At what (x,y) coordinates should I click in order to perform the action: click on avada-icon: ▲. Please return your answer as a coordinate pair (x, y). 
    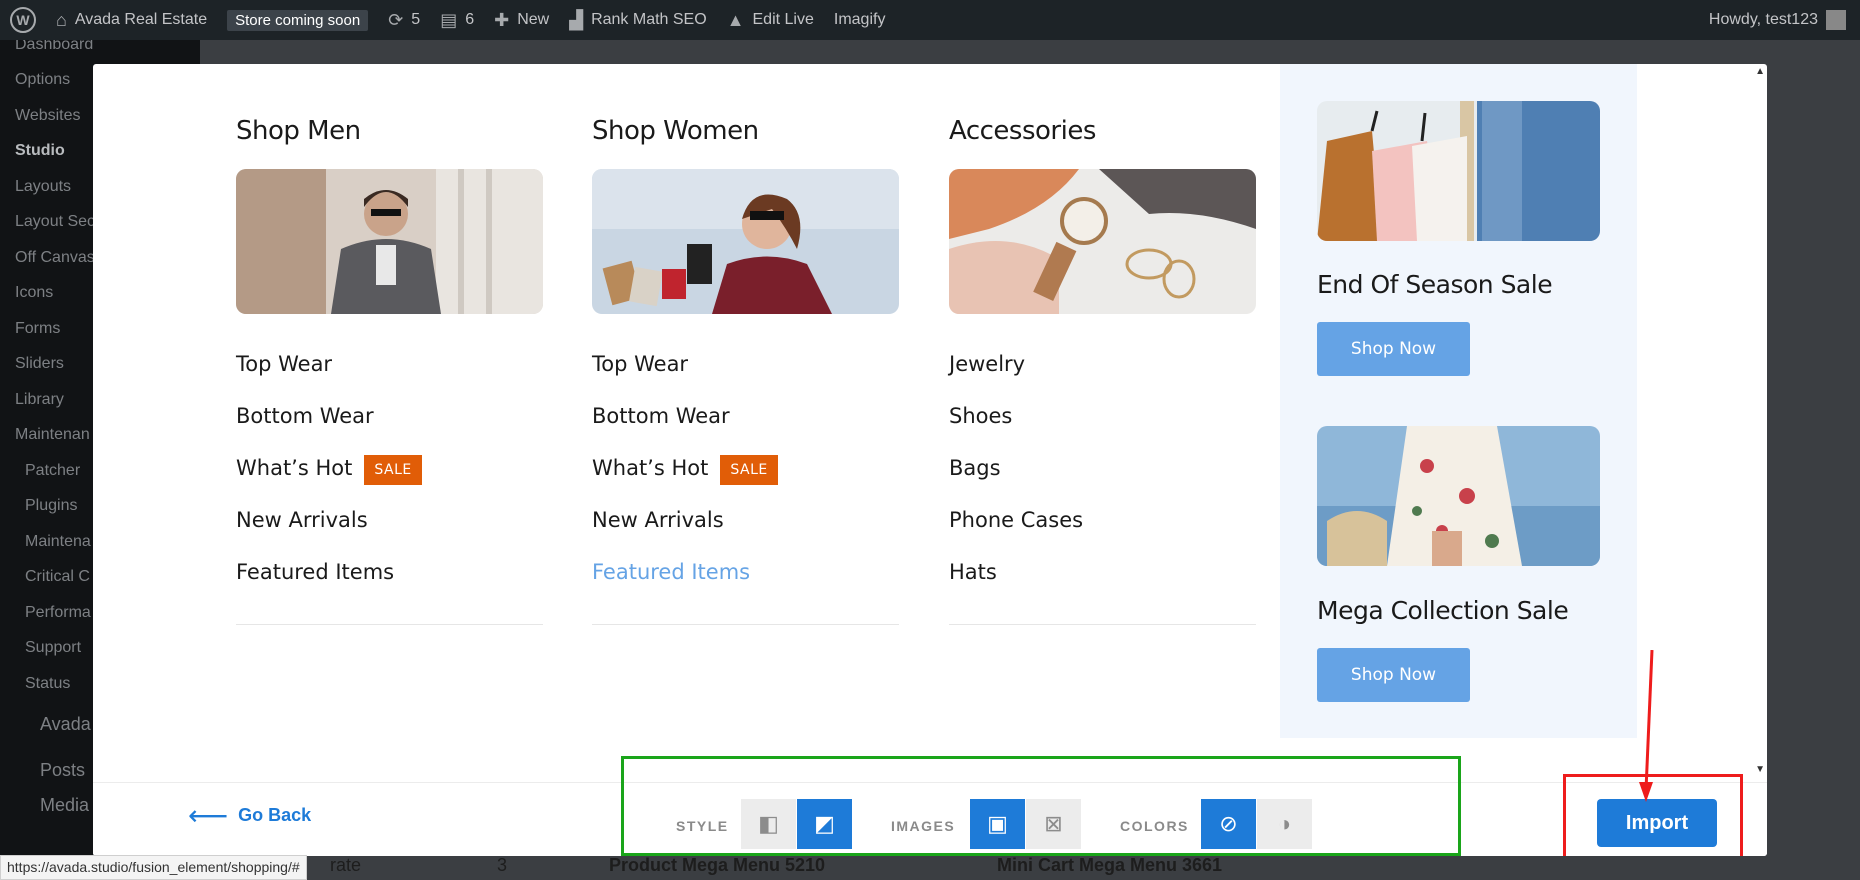
    Looking at the image, I should click on (735, 19).